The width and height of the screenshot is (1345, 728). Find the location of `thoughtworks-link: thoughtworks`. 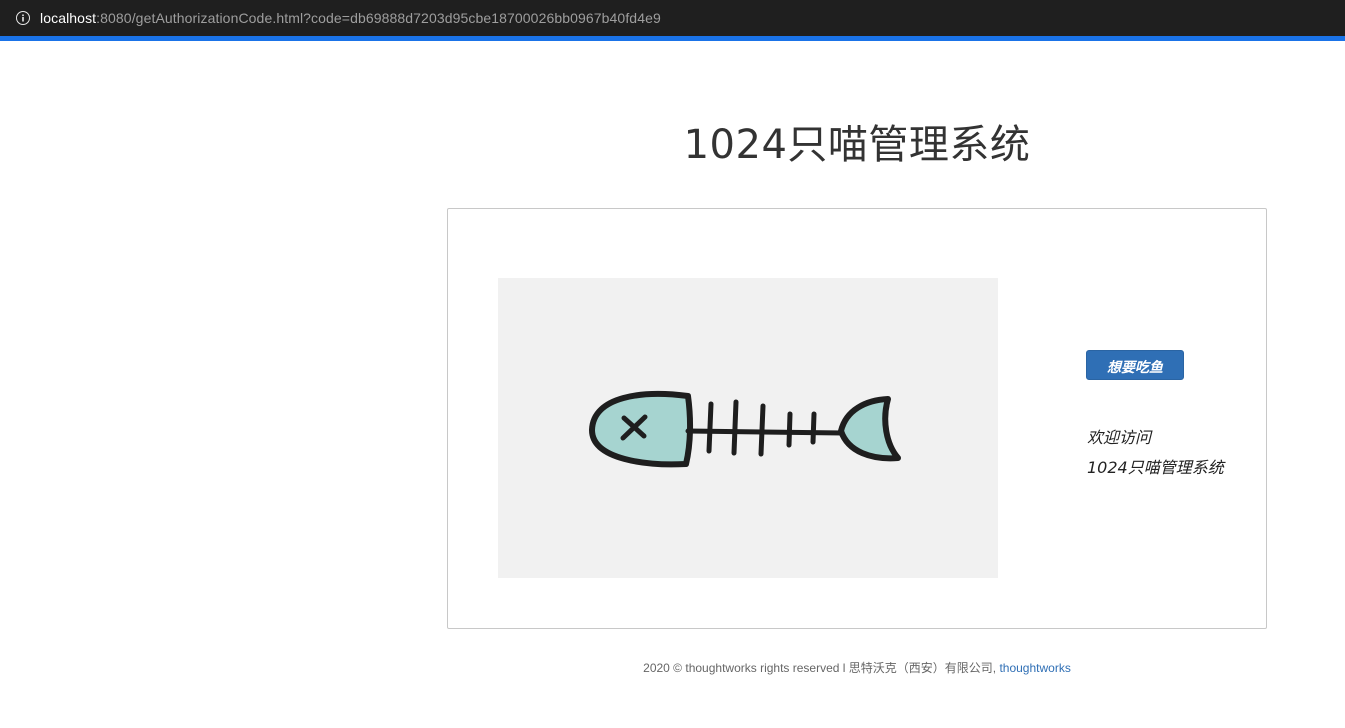

thoughtworks-link: thoughtworks is located at coordinates (1034, 668).